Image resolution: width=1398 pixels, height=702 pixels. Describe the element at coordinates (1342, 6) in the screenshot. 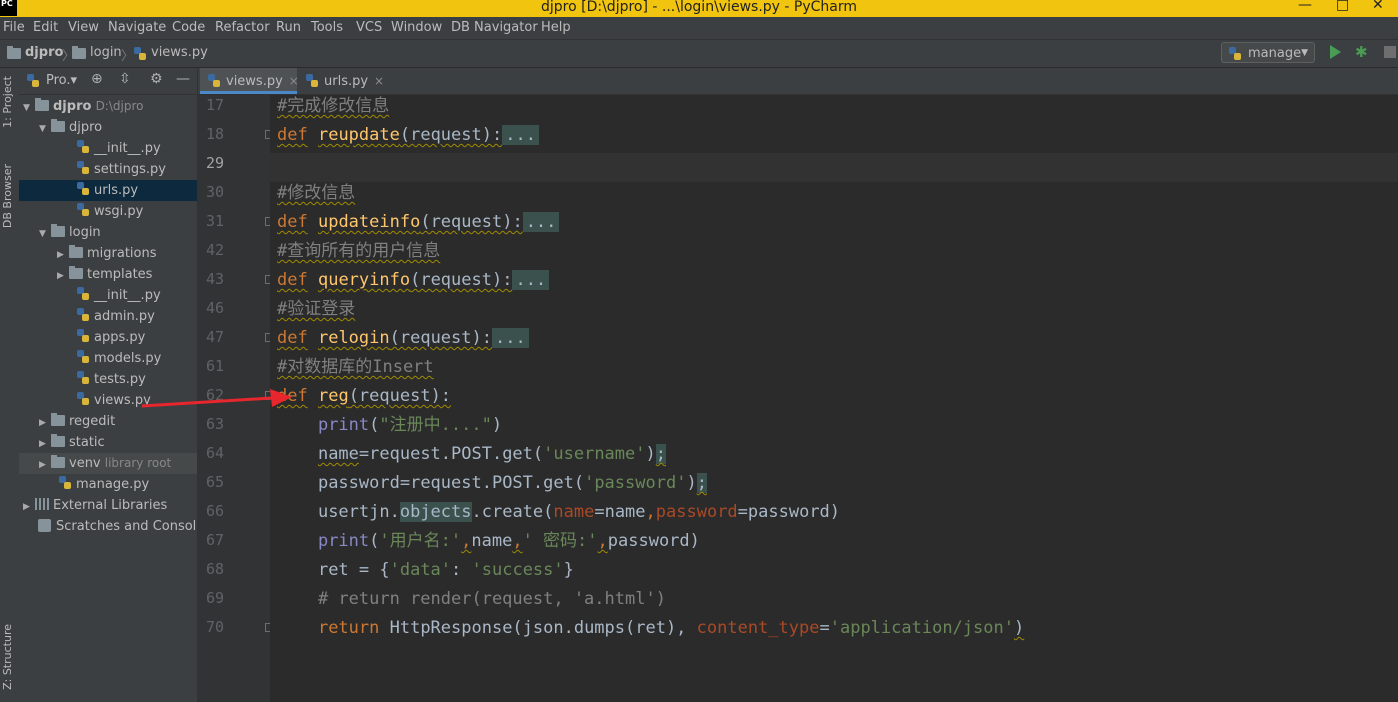

I see `maximize-icon: □` at that location.